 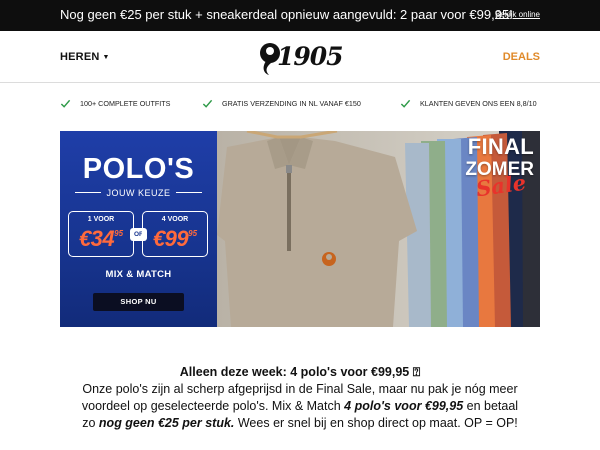 What do you see at coordinates (138, 274) in the screenshot?
I see `mix-match-label: MIX & MATCH` at bounding box center [138, 274].